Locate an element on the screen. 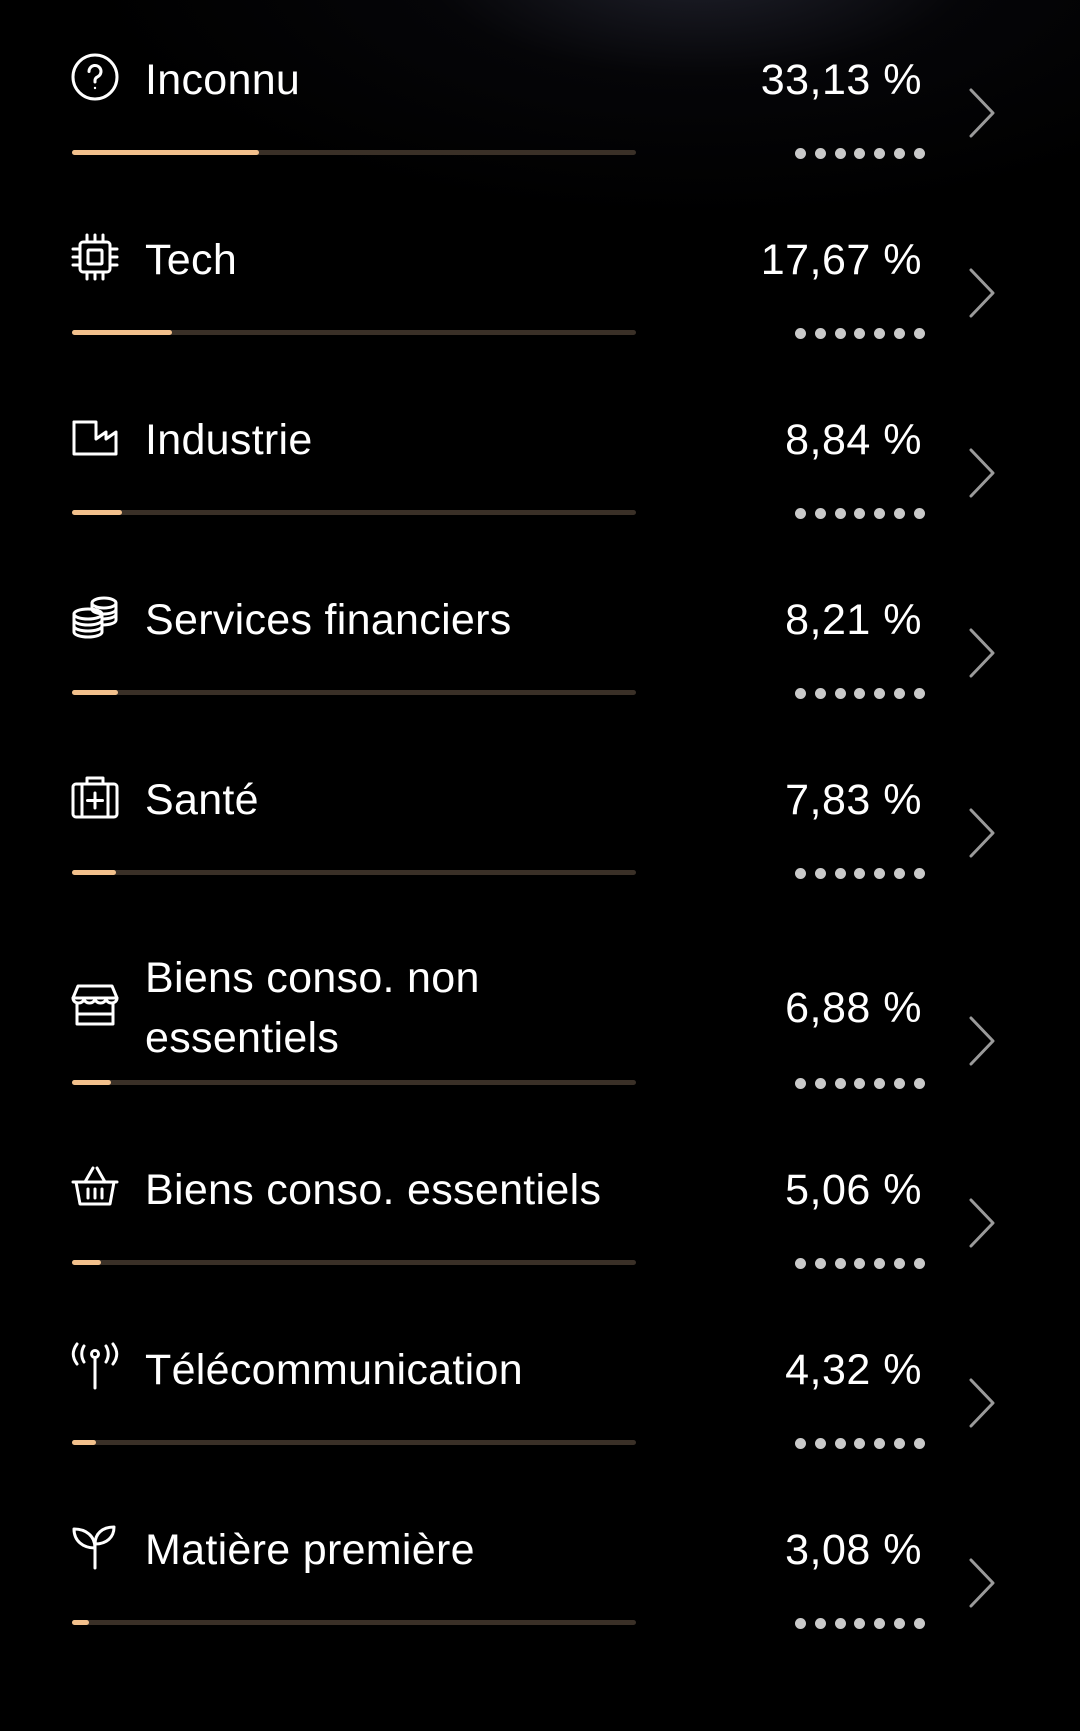 The width and height of the screenshot is (1080, 1731). sector-percent: 8,21 % is located at coordinates (853, 620).